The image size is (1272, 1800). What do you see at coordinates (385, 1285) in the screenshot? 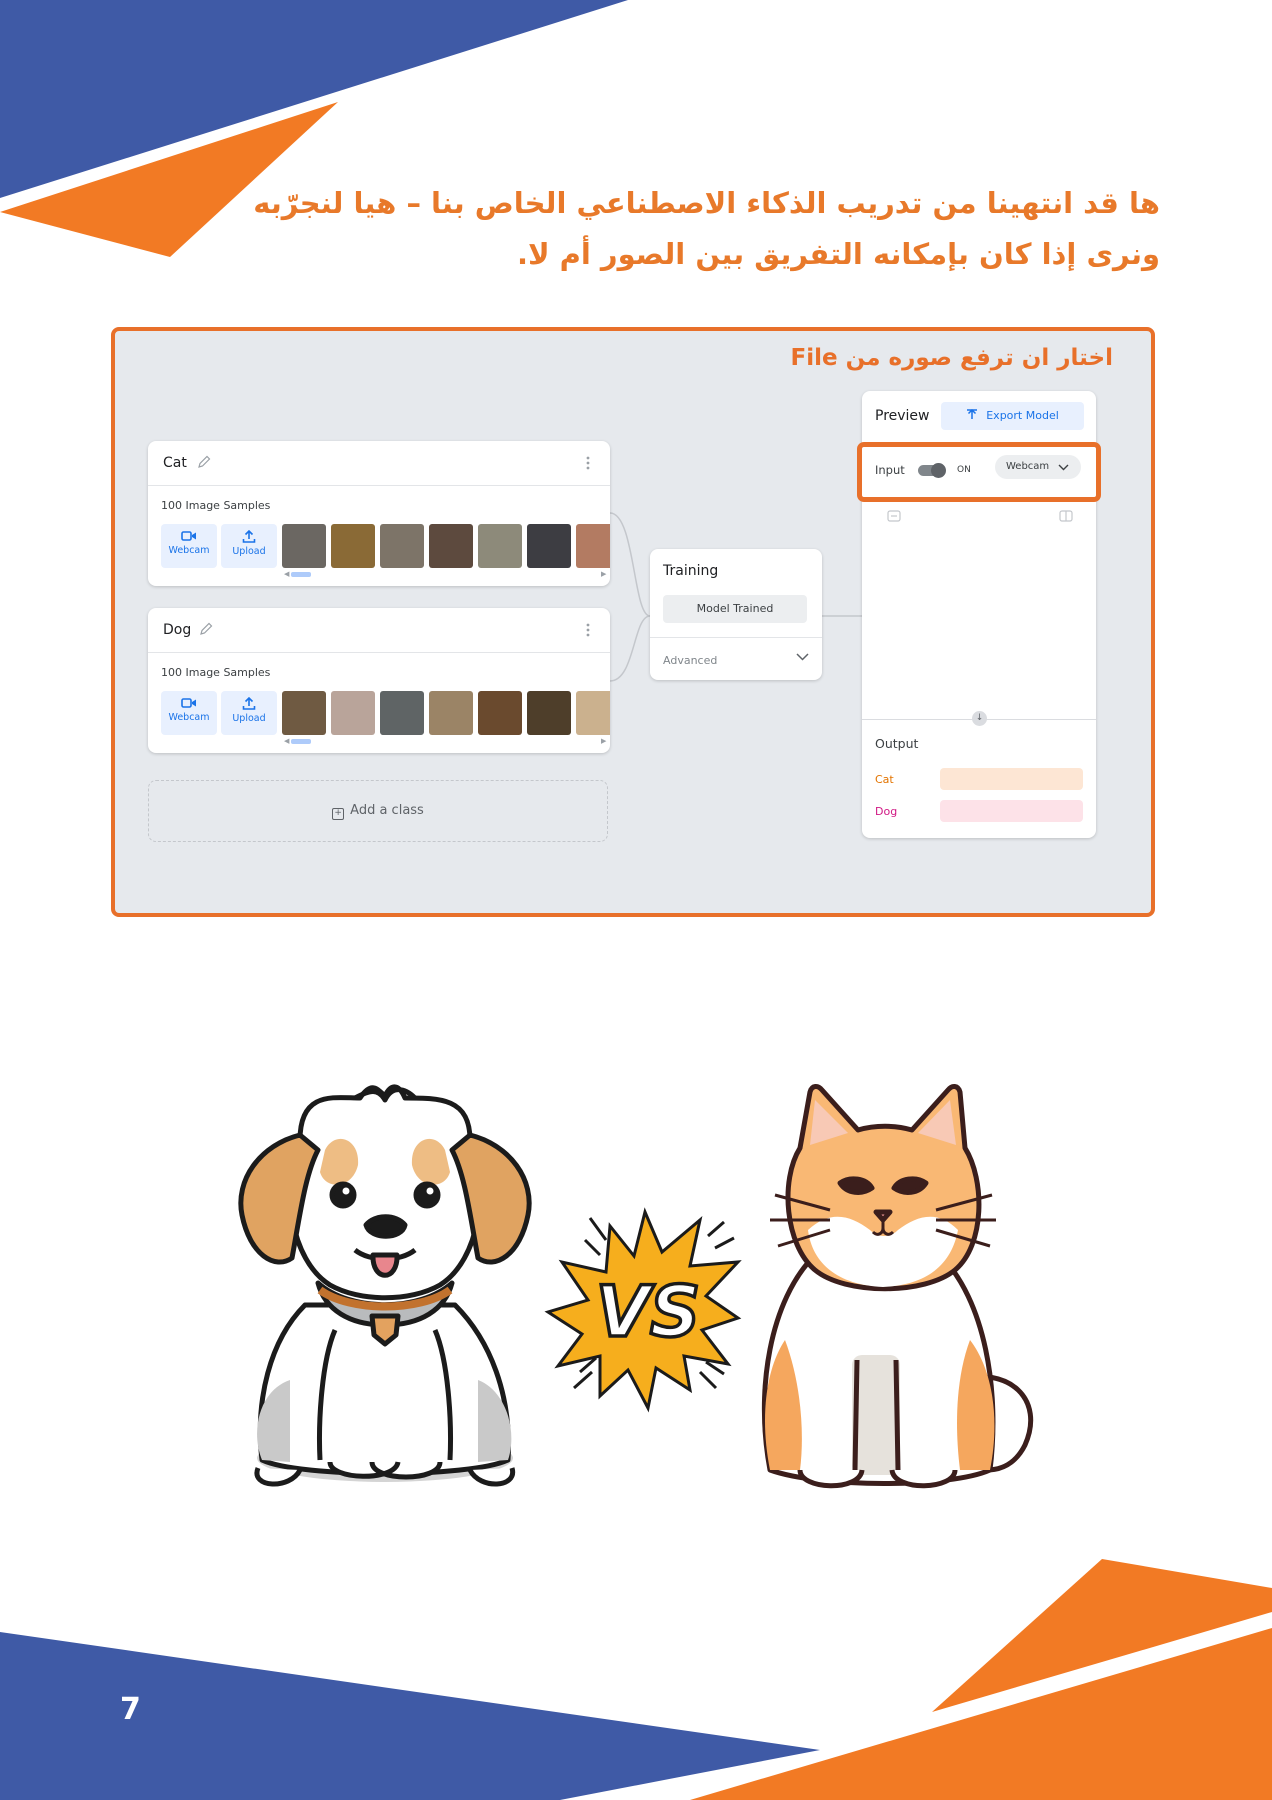
I see `puppy-illustration` at bounding box center [385, 1285].